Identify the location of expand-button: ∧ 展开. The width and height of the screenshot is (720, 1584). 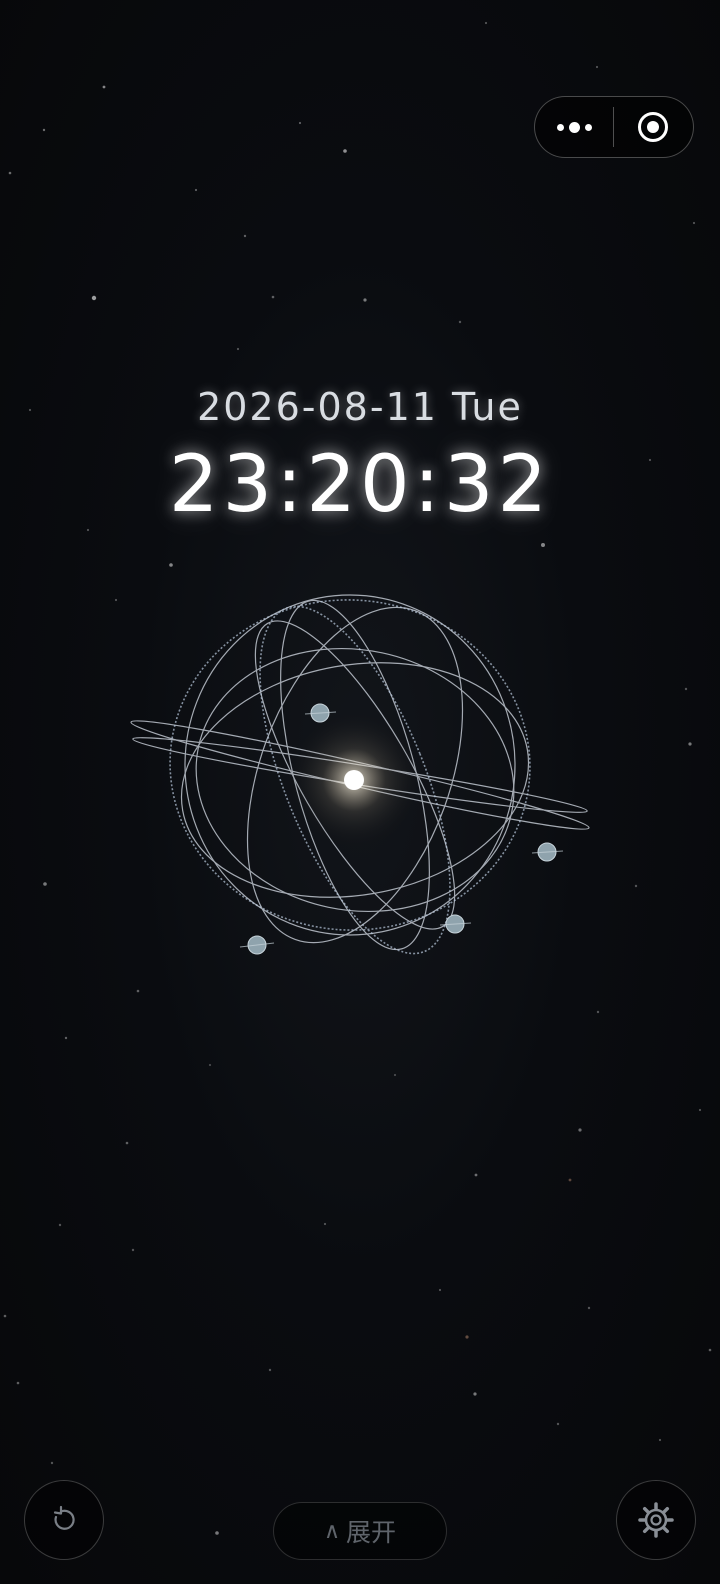
(360, 1531).